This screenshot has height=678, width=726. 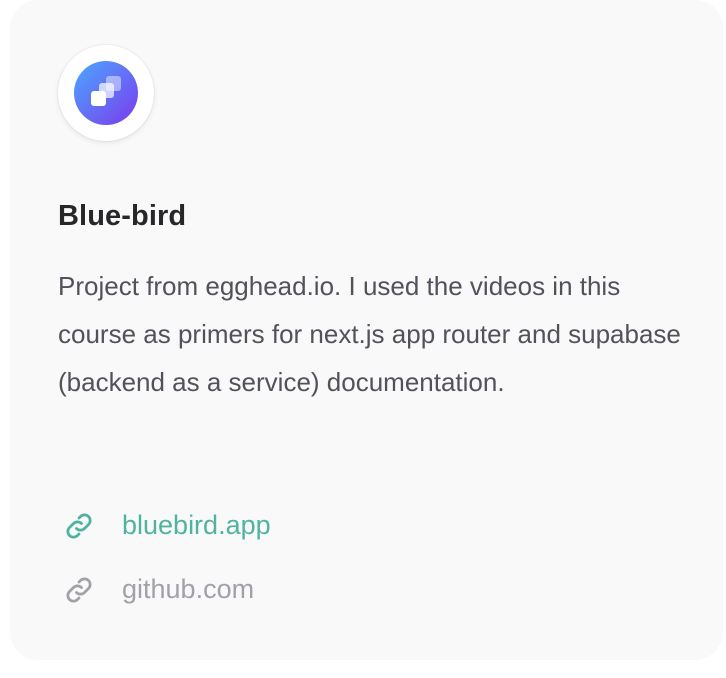 What do you see at coordinates (122, 216) in the screenshot?
I see `project-title: Blue-bird` at bounding box center [122, 216].